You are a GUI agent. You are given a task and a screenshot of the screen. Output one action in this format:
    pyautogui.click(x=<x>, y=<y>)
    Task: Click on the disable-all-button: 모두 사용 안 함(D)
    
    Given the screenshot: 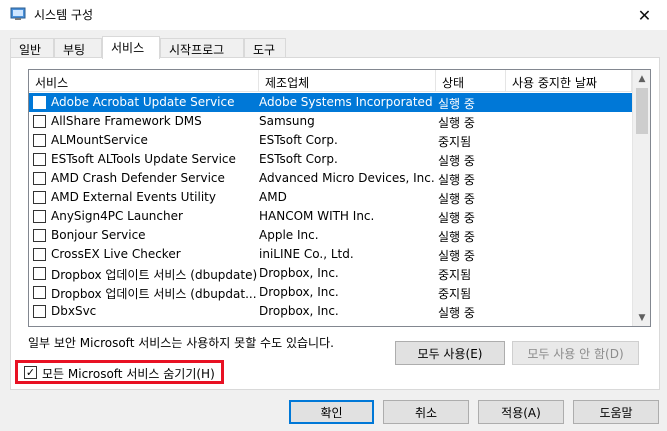 What is the action you would take?
    pyautogui.click(x=575, y=353)
    